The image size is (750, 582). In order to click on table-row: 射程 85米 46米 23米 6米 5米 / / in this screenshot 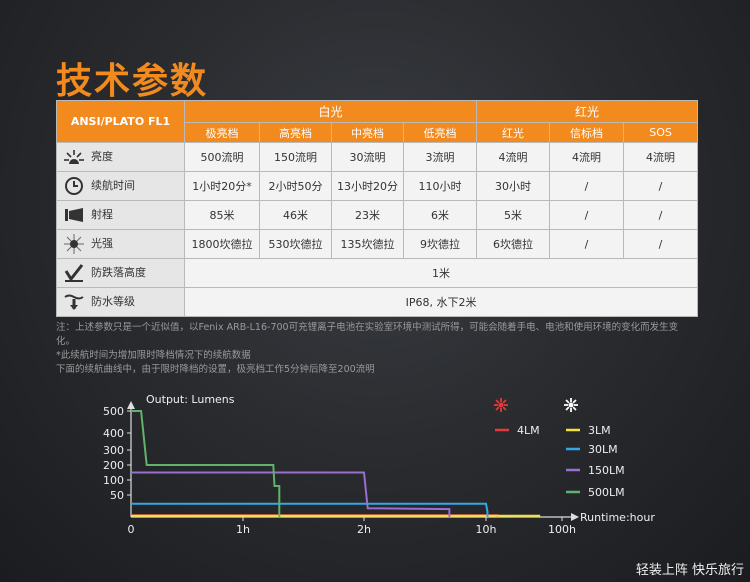, I will do `click(377, 215)`.